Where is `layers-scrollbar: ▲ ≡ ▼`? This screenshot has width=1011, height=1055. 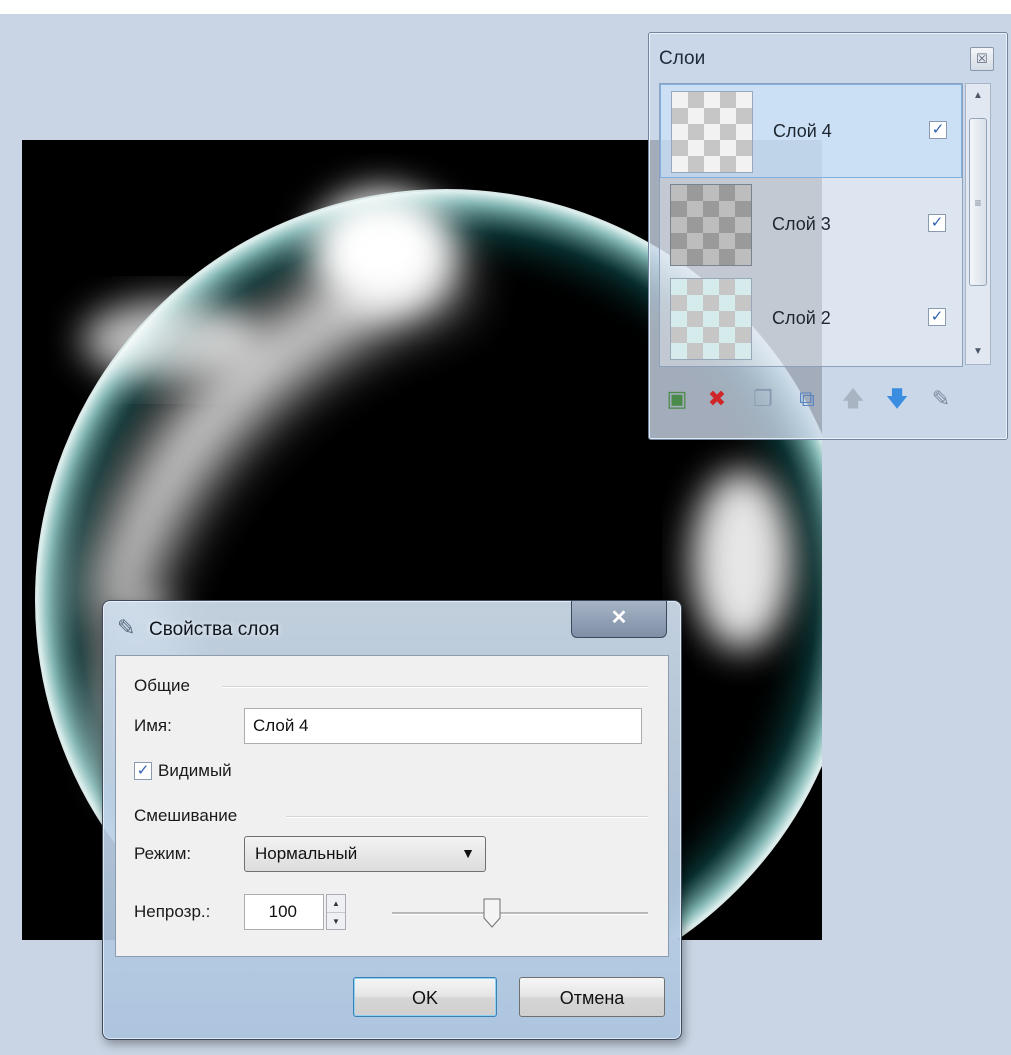 layers-scrollbar: ▲ ≡ ▼ is located at coordinates (978, 224).